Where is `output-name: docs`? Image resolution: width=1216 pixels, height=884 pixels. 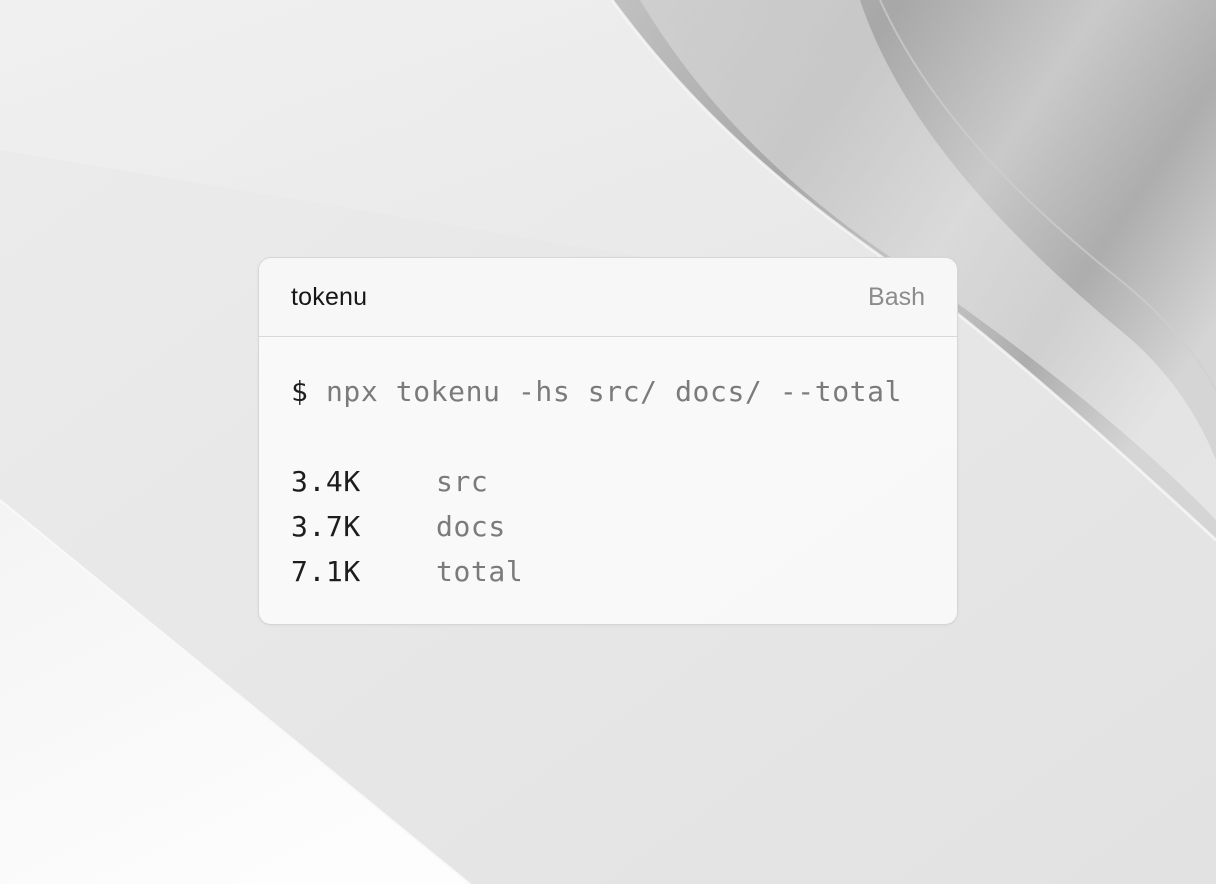
output-name: docs is located at coordinates (471, 526).